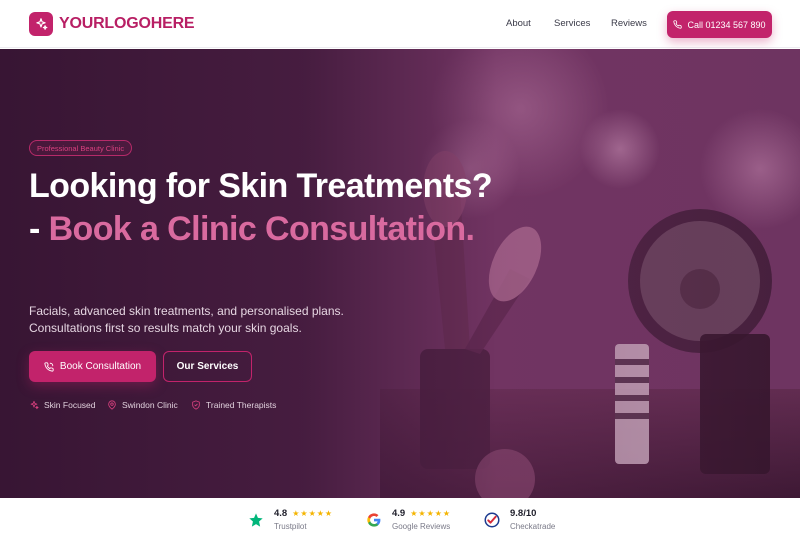 The height and width of the screenshot is (547, 800). I want to click on headline-accent: Book a Clinic Consultation., so click(261, 229).